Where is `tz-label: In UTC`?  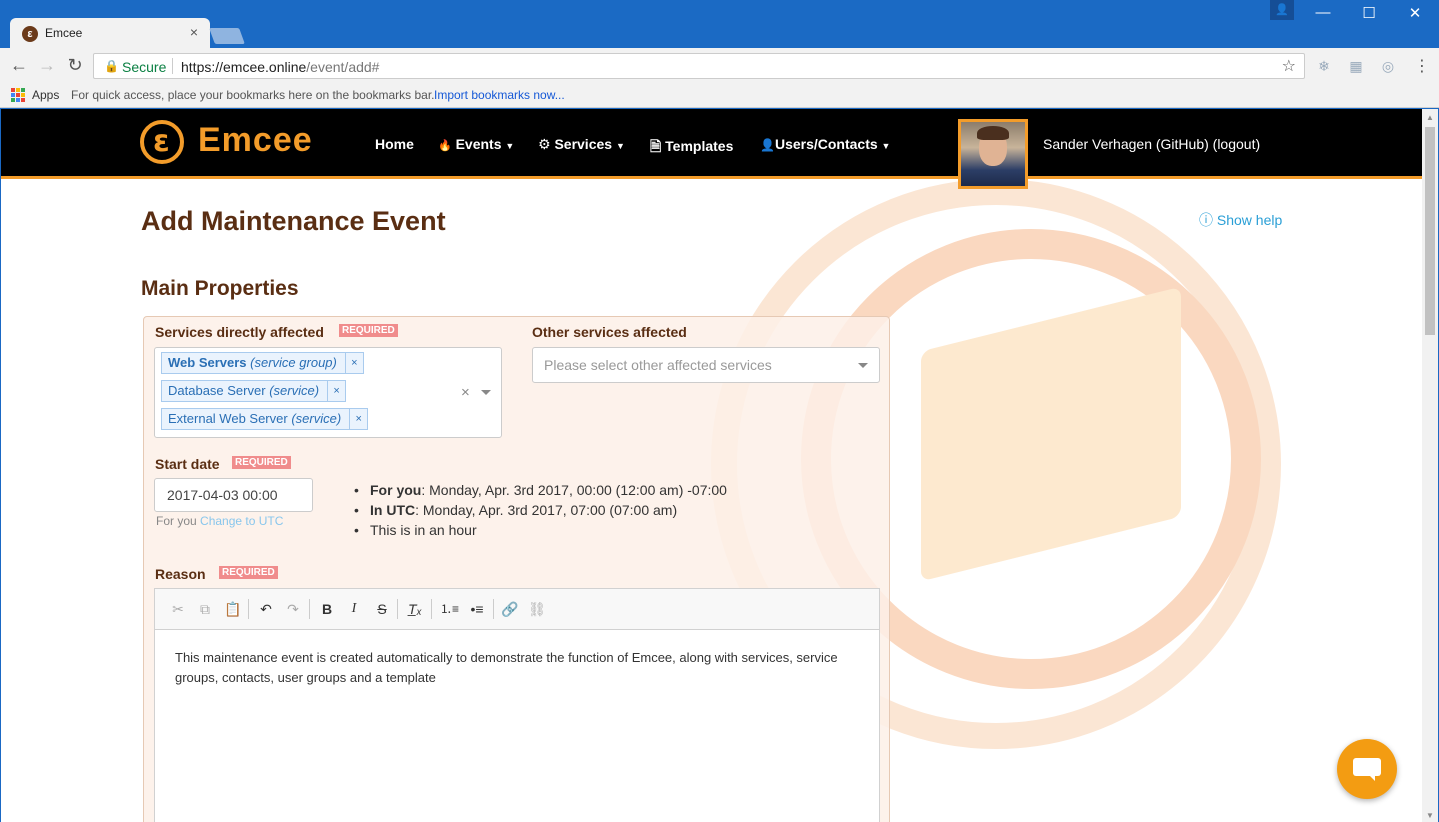 tz-label: In UTC is located at coordinates (393, 510).